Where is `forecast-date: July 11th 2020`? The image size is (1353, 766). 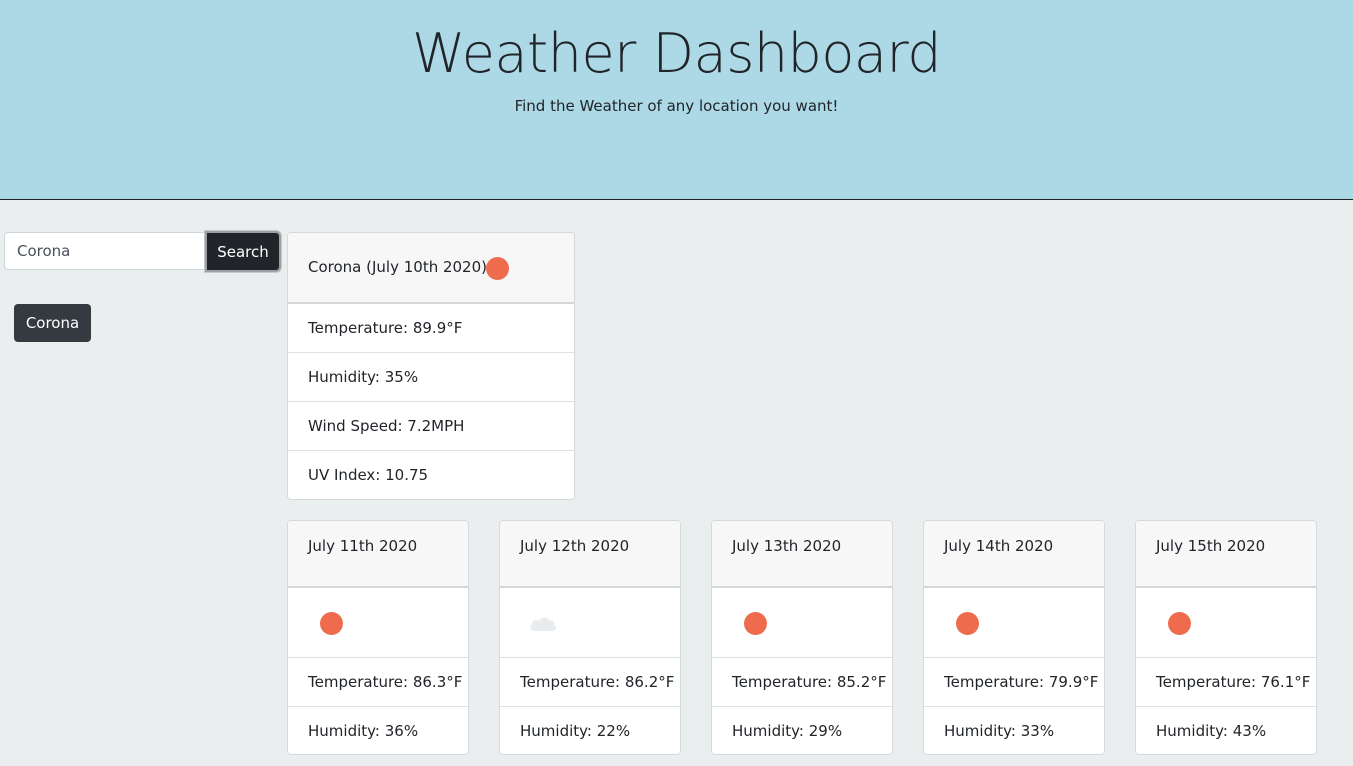 forecast-date: July 11th 2020 is located at coordinates (378, 554).